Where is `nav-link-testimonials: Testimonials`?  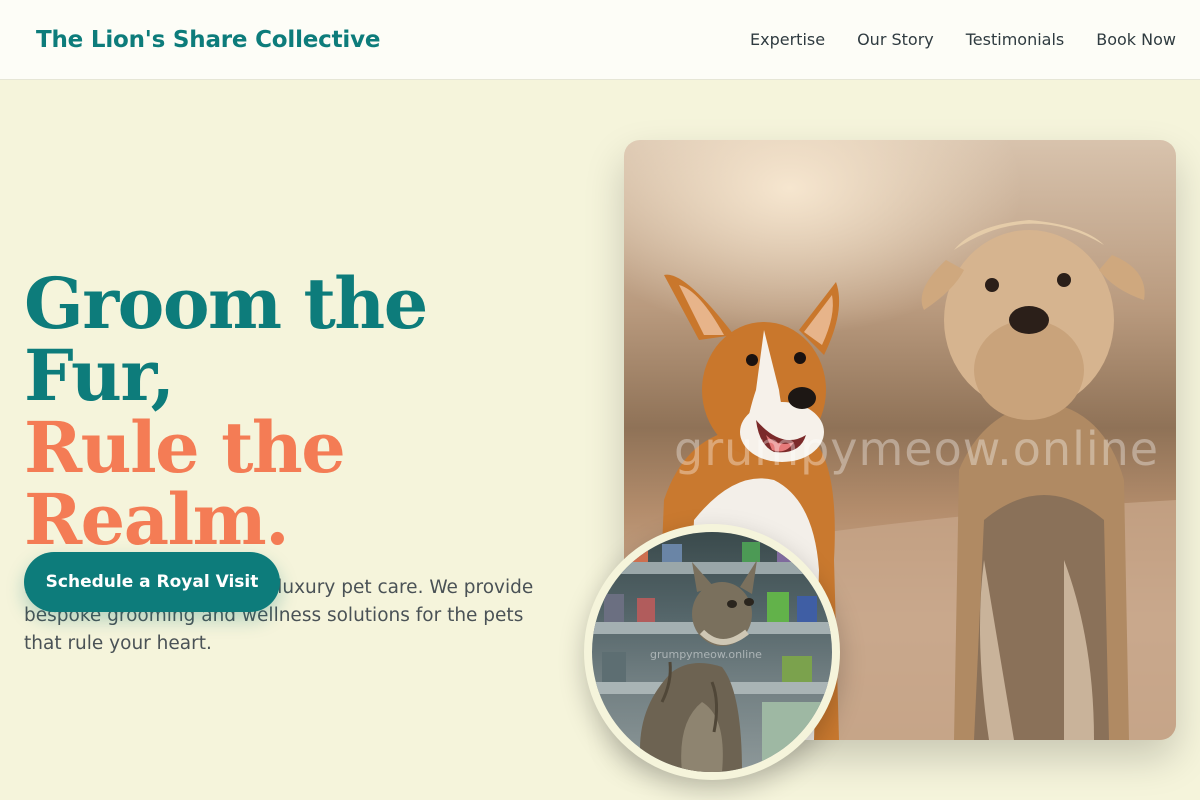
nav-link-testimonials: Testimonials is located at coordinates (1015, 39).